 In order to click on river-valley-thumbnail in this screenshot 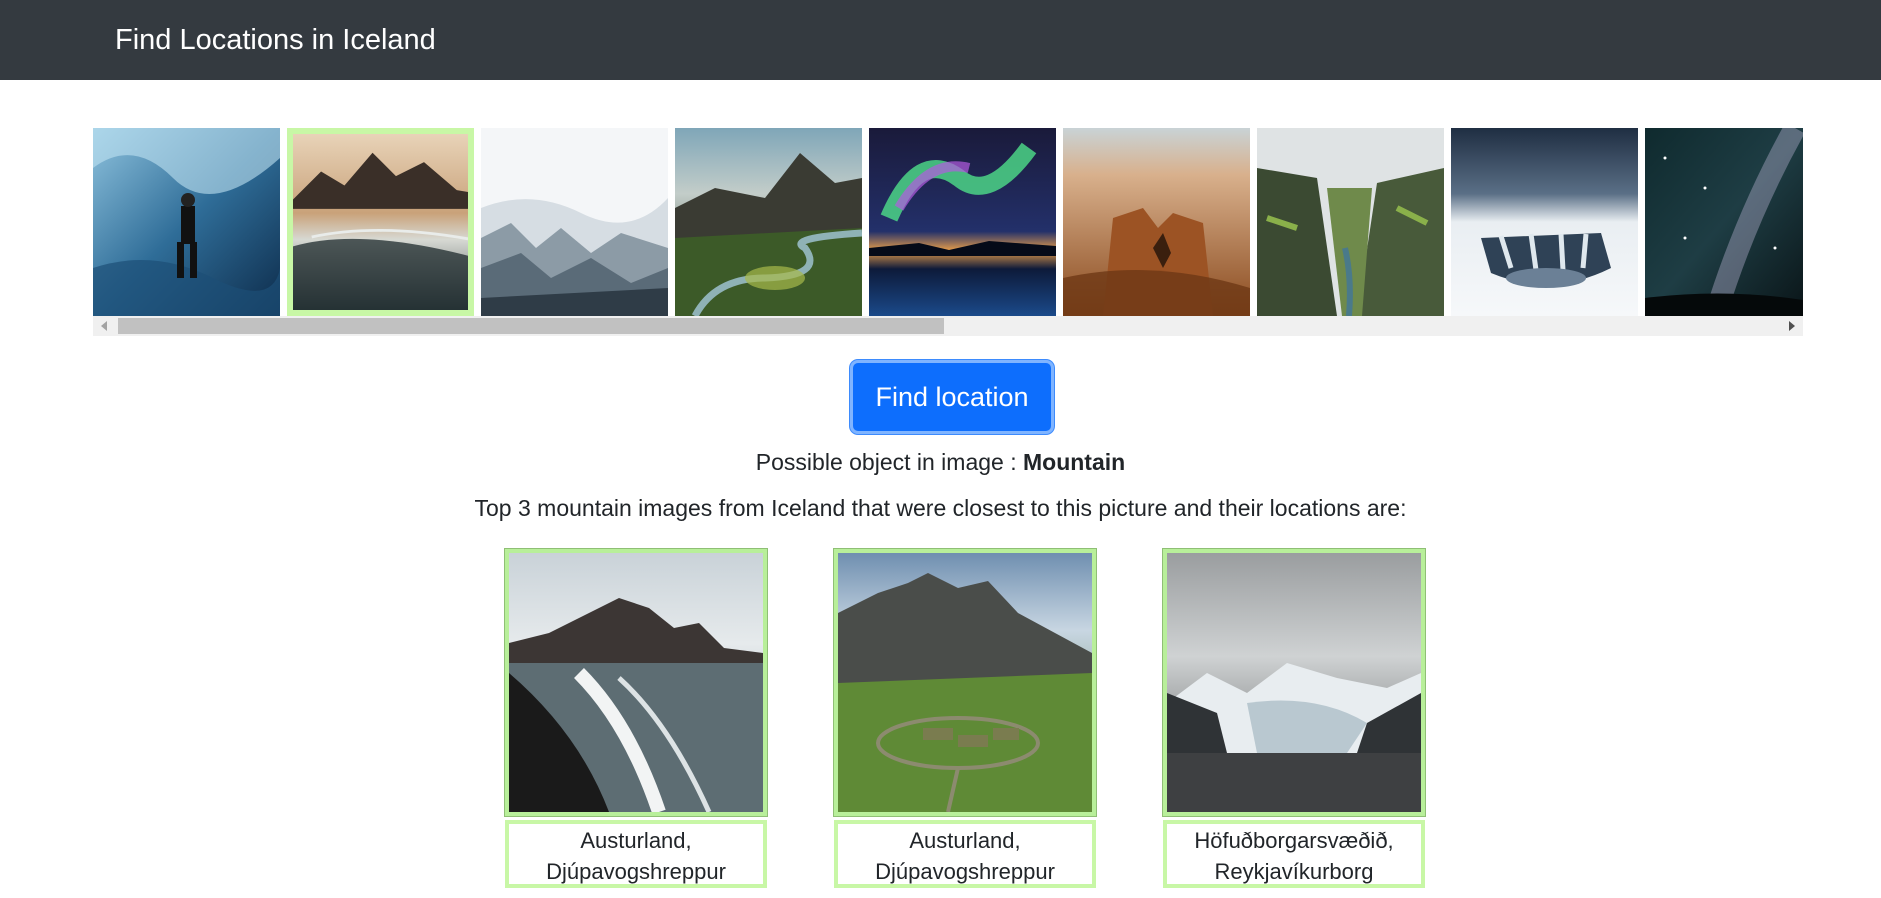, I will do `click(768, 222)`.